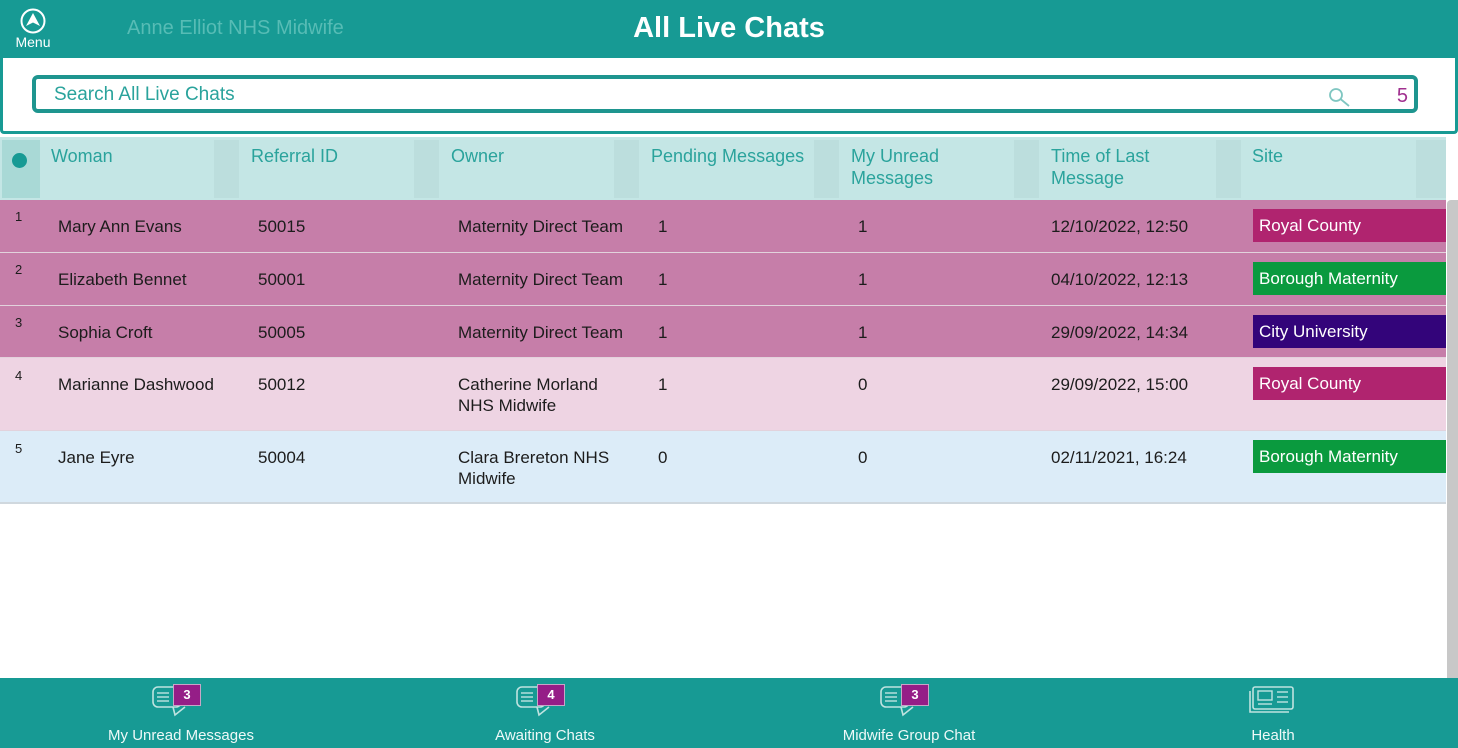 The image size is (1458, 748). I want to click on referral-id: 50015, so click(282, 226).